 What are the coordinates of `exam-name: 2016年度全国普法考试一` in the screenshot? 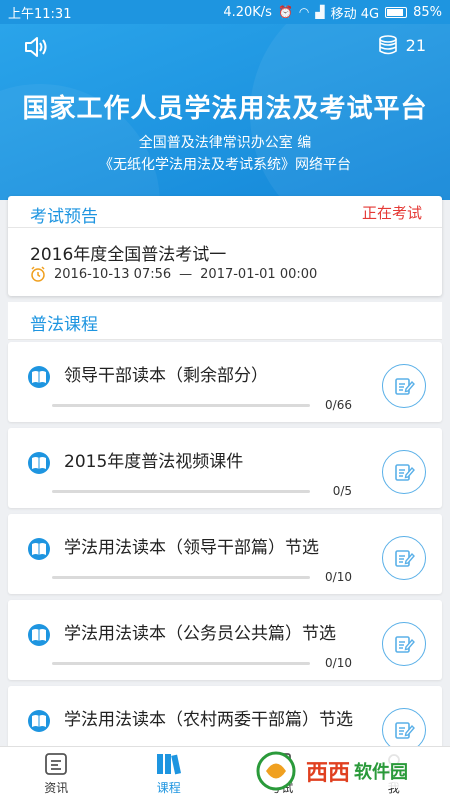 It's located at (128, 255).